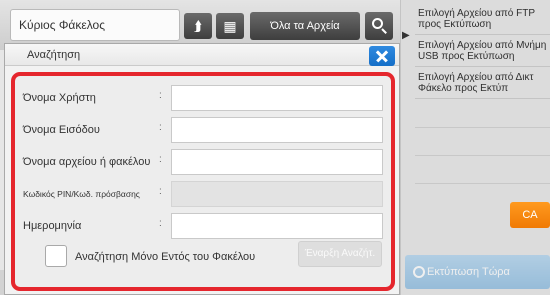 The width and height of the screenshot is (550, 295). I want to click on dialog-title: Αναζήτηση, so click(54, 55).